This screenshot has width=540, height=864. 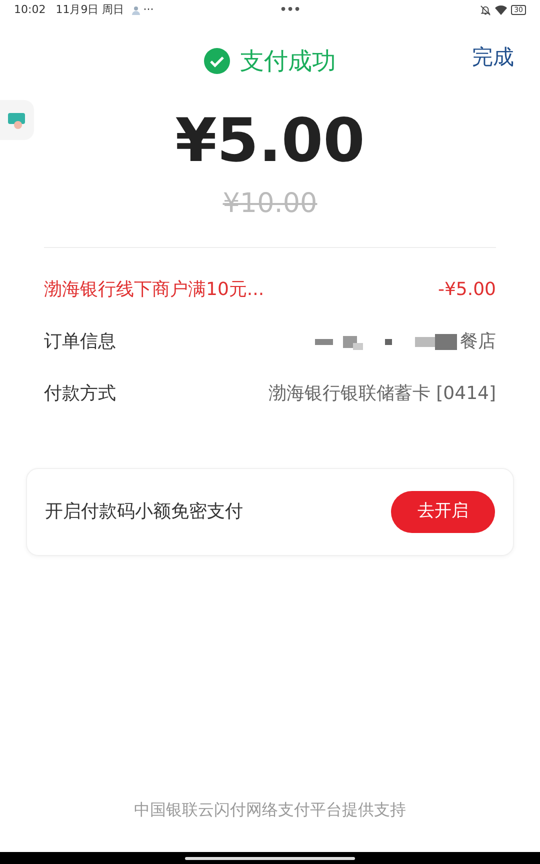 I want to click on row-value: 渤海银行银联储蓄卡 [0414], so click(x=382, y=394).